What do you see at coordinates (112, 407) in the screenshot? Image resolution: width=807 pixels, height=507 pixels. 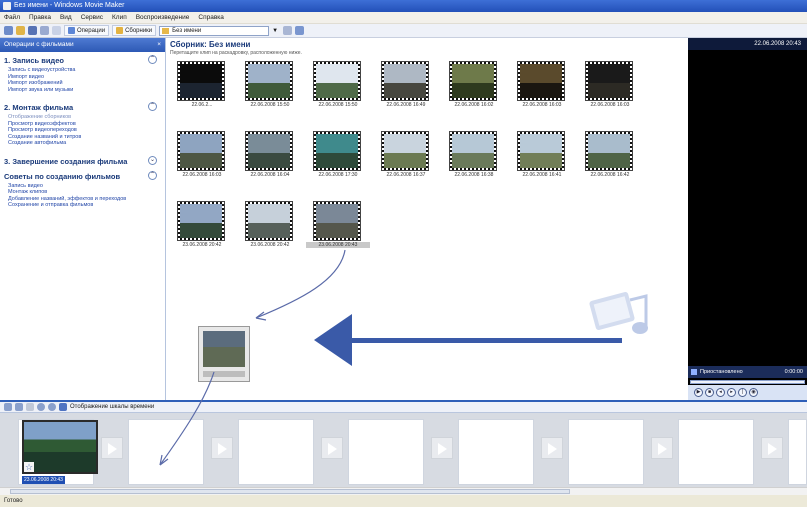 I see `show-timeline-button: Отображение шкалы времени` at bounding box center [112, 407].